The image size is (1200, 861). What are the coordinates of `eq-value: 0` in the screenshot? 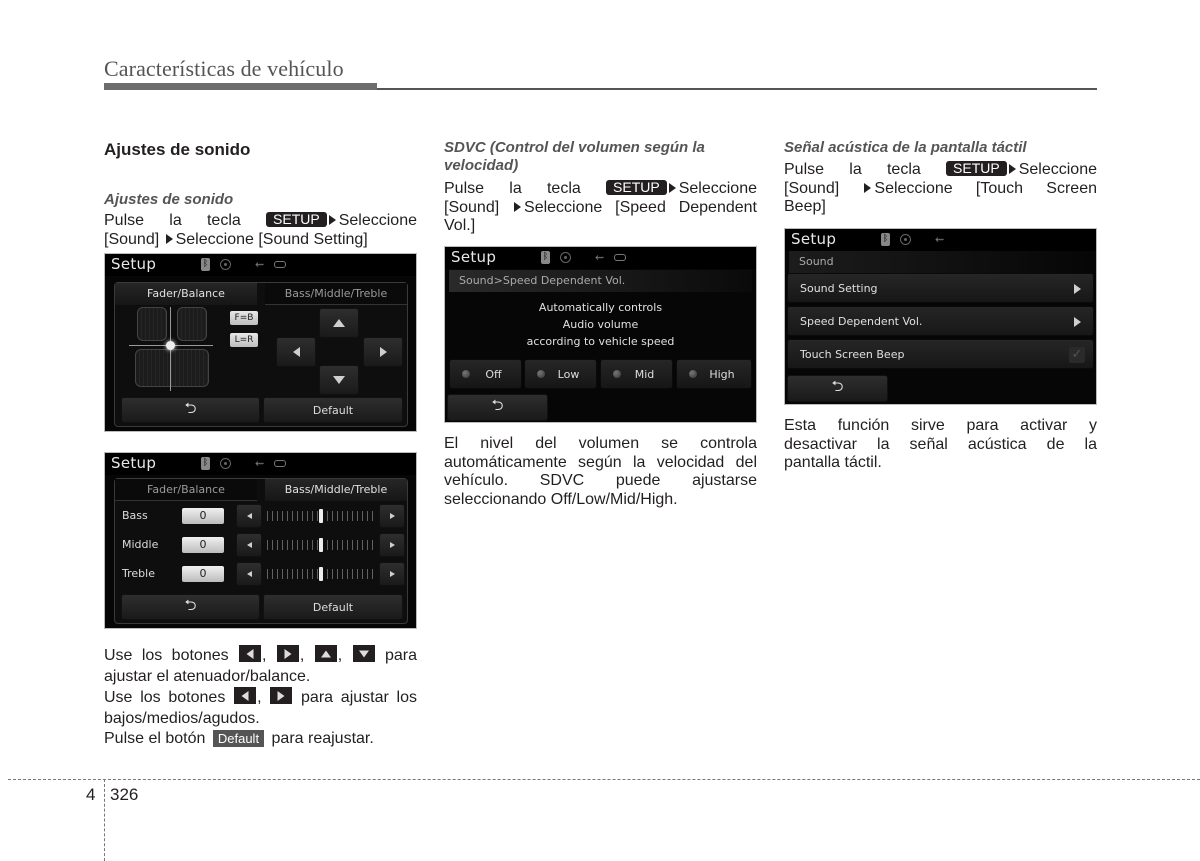 It's located at (203, 545).